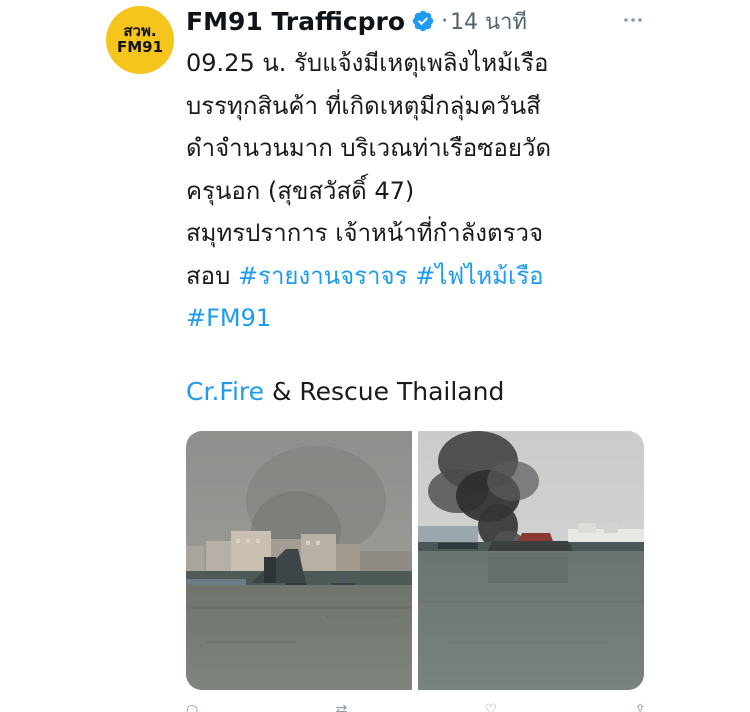  I want to click on account-name: FM91 Trafficpro, so click(295, 21).